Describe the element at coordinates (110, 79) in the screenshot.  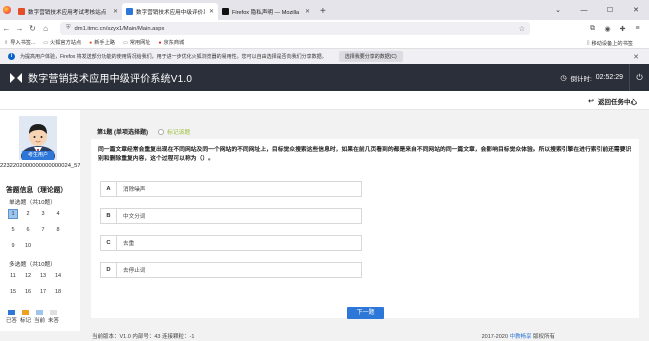
I see `app-title: 数字营销技术应用中级评价系统V1.0` at that location.